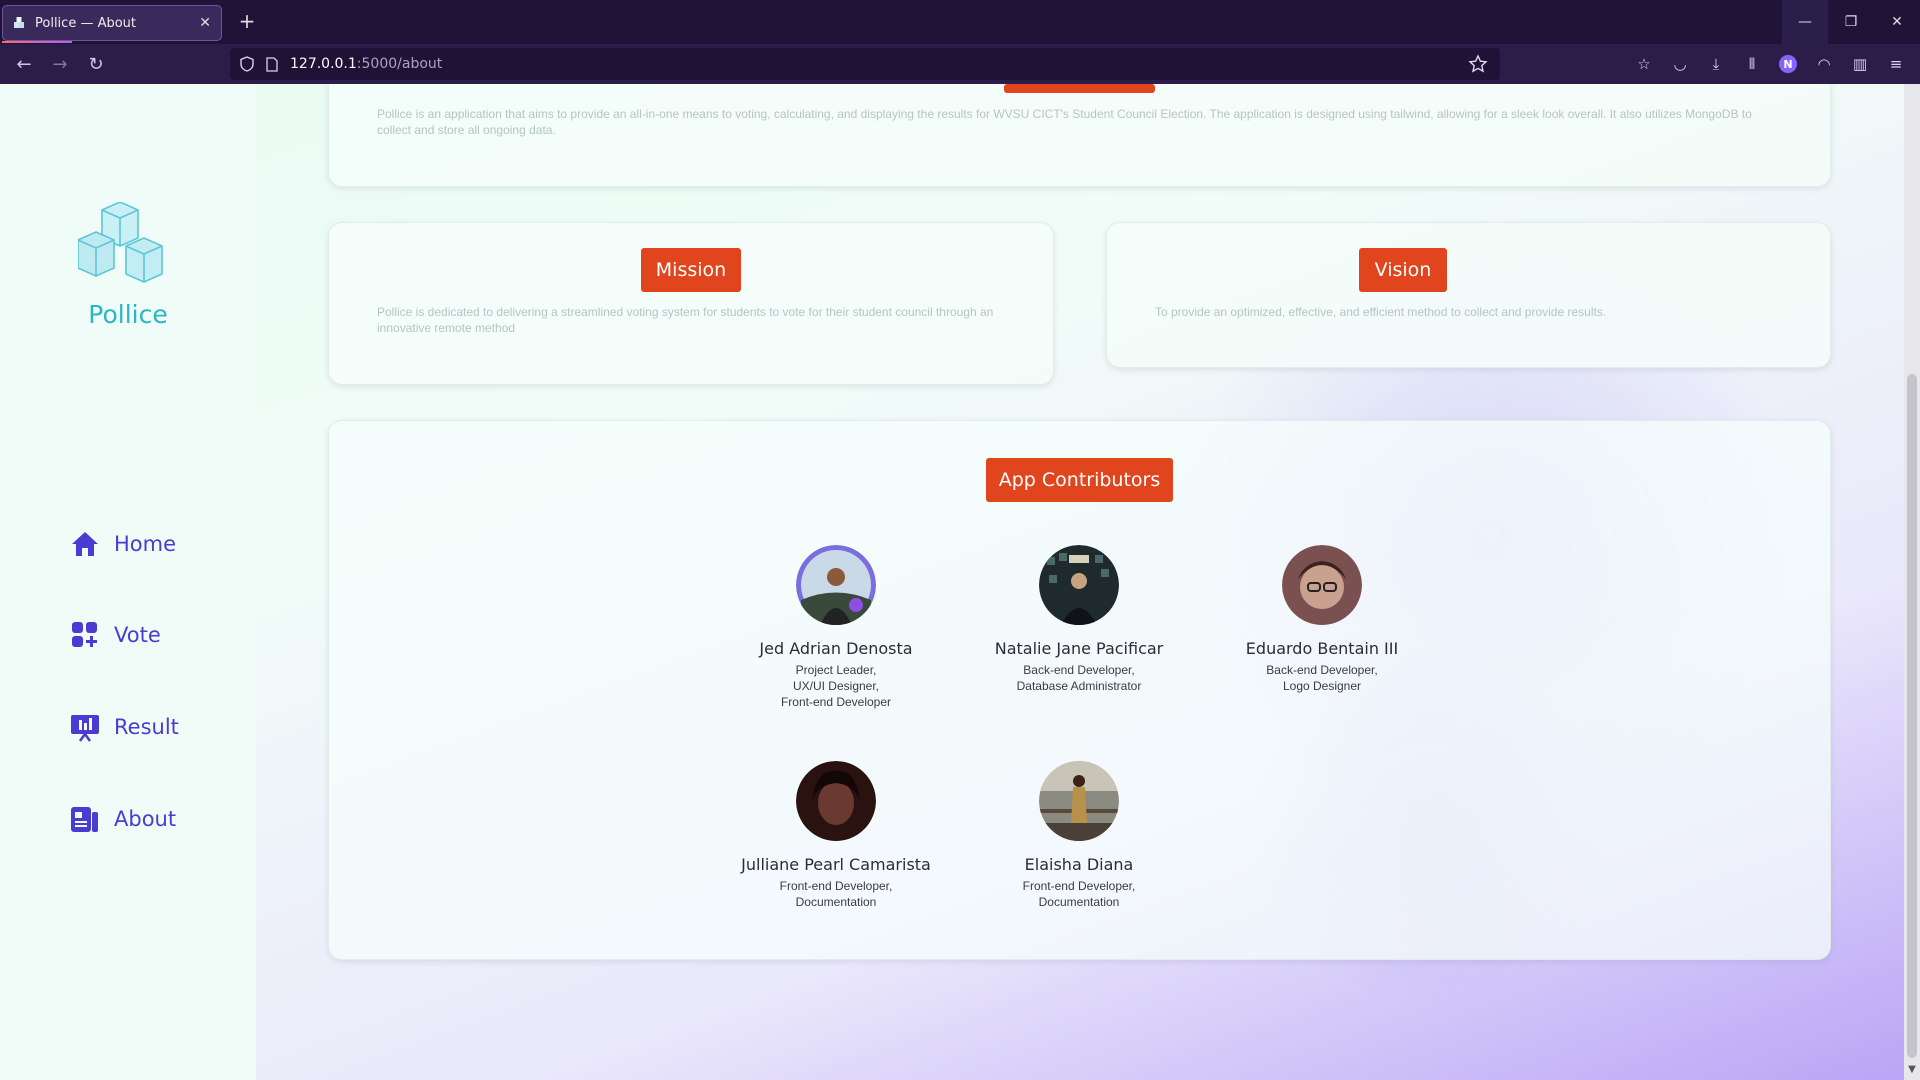 This screenshot has width=1920, height=1080. Describe the element at coordinates (399, 64) in the screenshot. I see `url-path: :5000/about` at that location.